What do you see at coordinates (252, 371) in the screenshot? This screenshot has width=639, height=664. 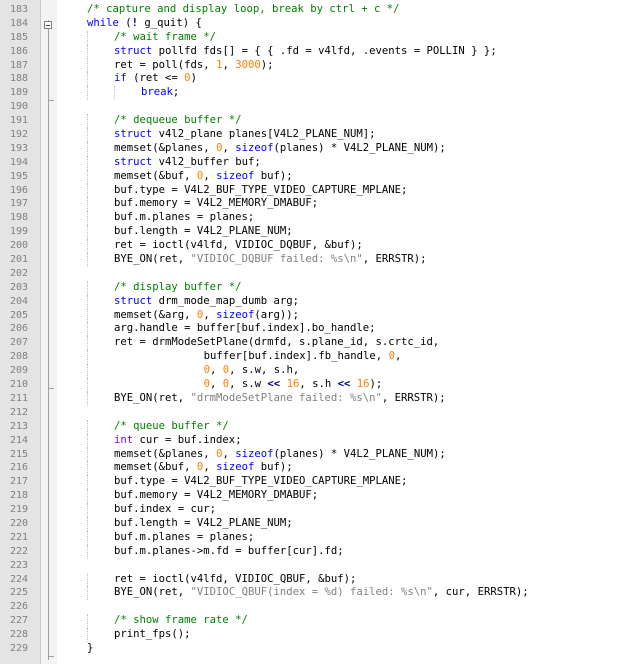 I see `code-text: 0, 0, s.w, s.h,` at bounding box center [252, 371].